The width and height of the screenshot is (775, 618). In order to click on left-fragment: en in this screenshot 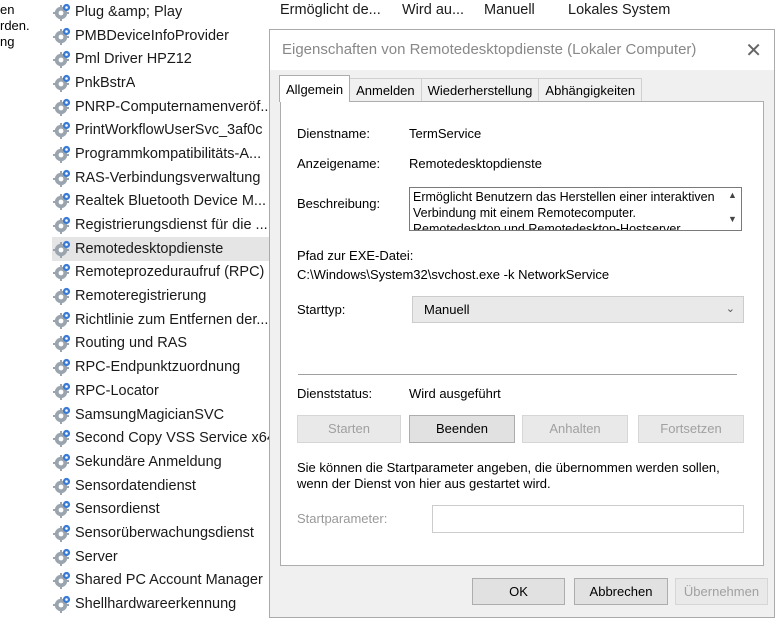, I will do `click(7, 9)`.